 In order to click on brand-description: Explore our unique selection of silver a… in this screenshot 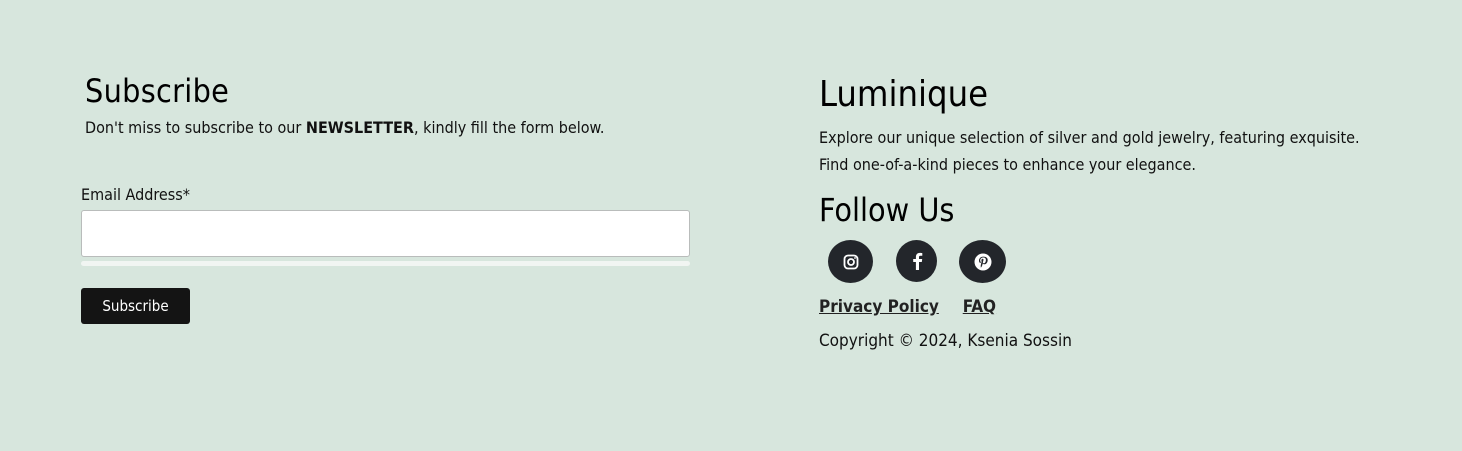, I will do `click(1119, 151)`.